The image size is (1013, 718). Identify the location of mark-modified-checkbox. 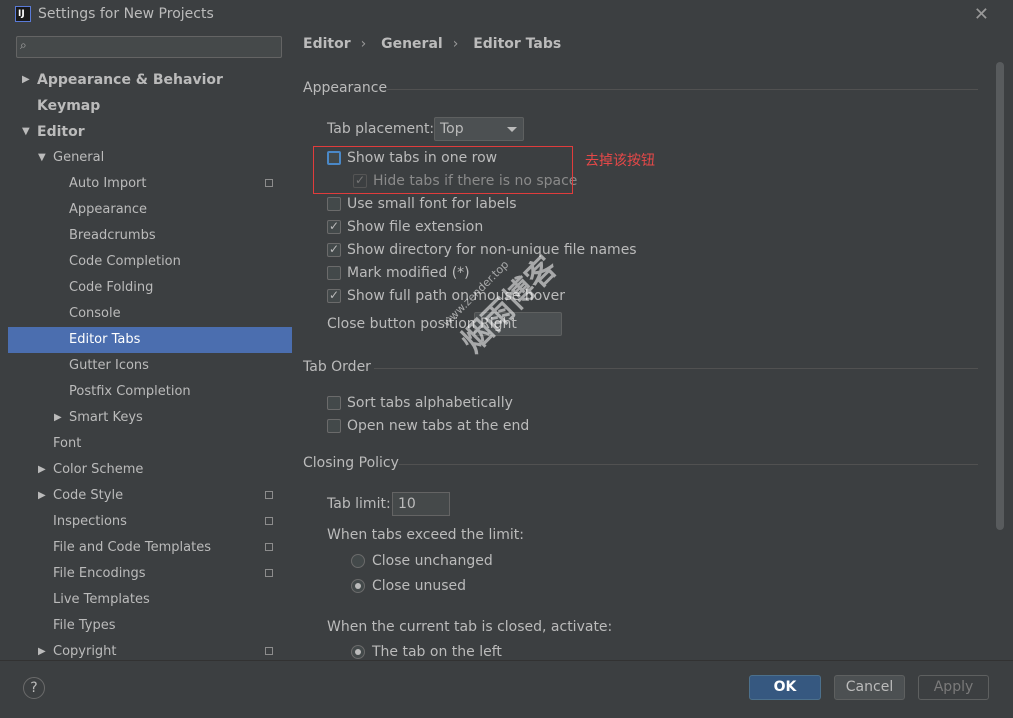
(334, 273).